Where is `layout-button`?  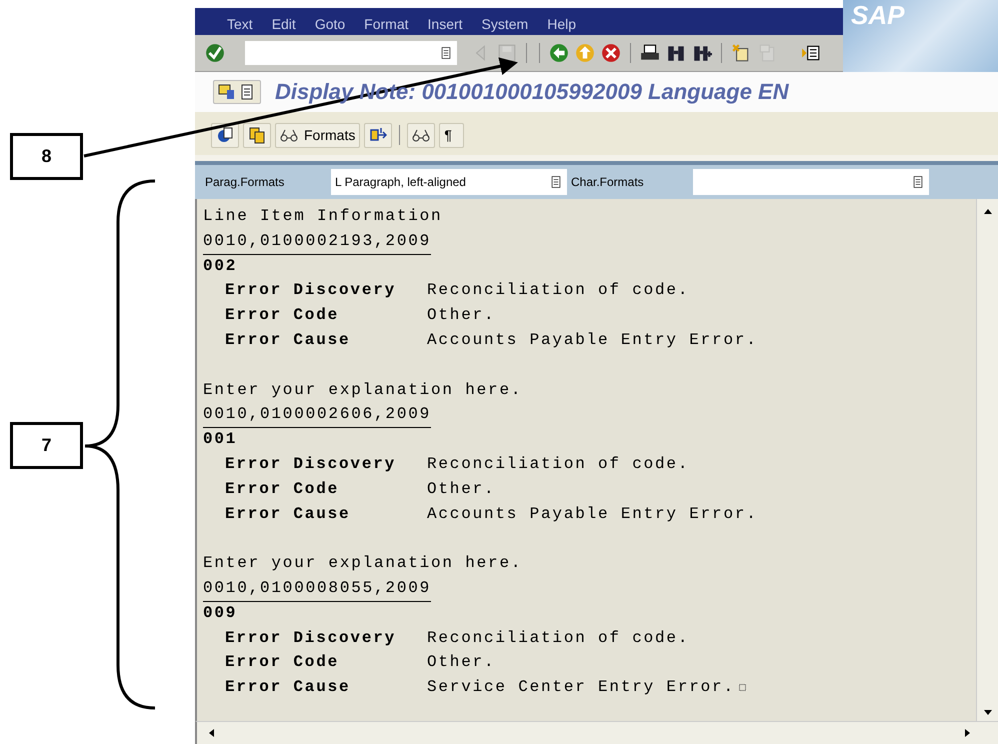
layout-button is located at coordinates (378, 135).